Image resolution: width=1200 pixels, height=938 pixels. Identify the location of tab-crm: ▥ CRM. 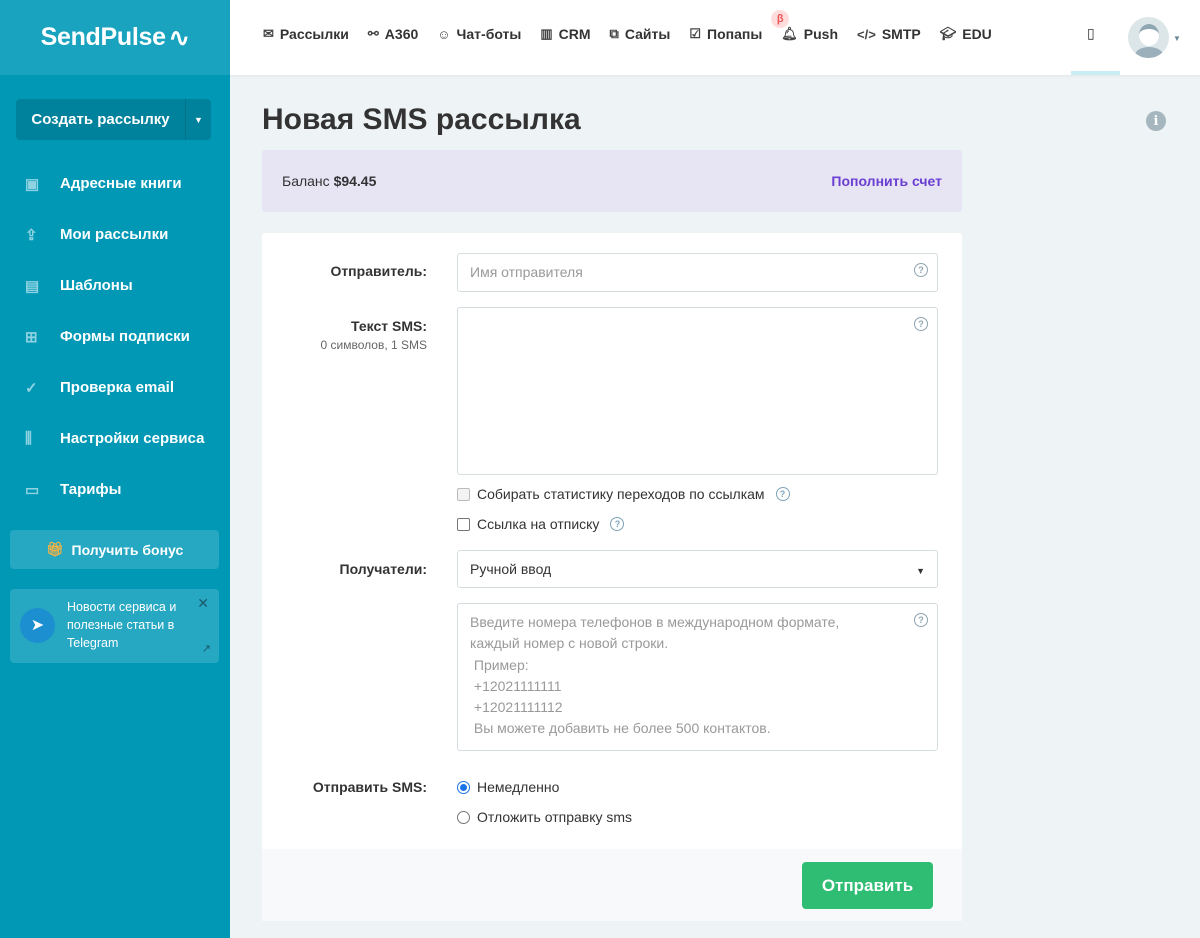
(565, 34).